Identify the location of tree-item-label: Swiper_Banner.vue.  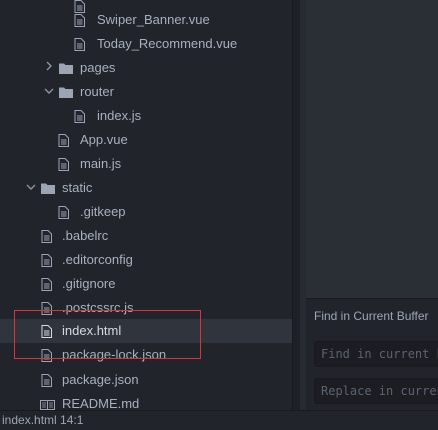
(153, 19).